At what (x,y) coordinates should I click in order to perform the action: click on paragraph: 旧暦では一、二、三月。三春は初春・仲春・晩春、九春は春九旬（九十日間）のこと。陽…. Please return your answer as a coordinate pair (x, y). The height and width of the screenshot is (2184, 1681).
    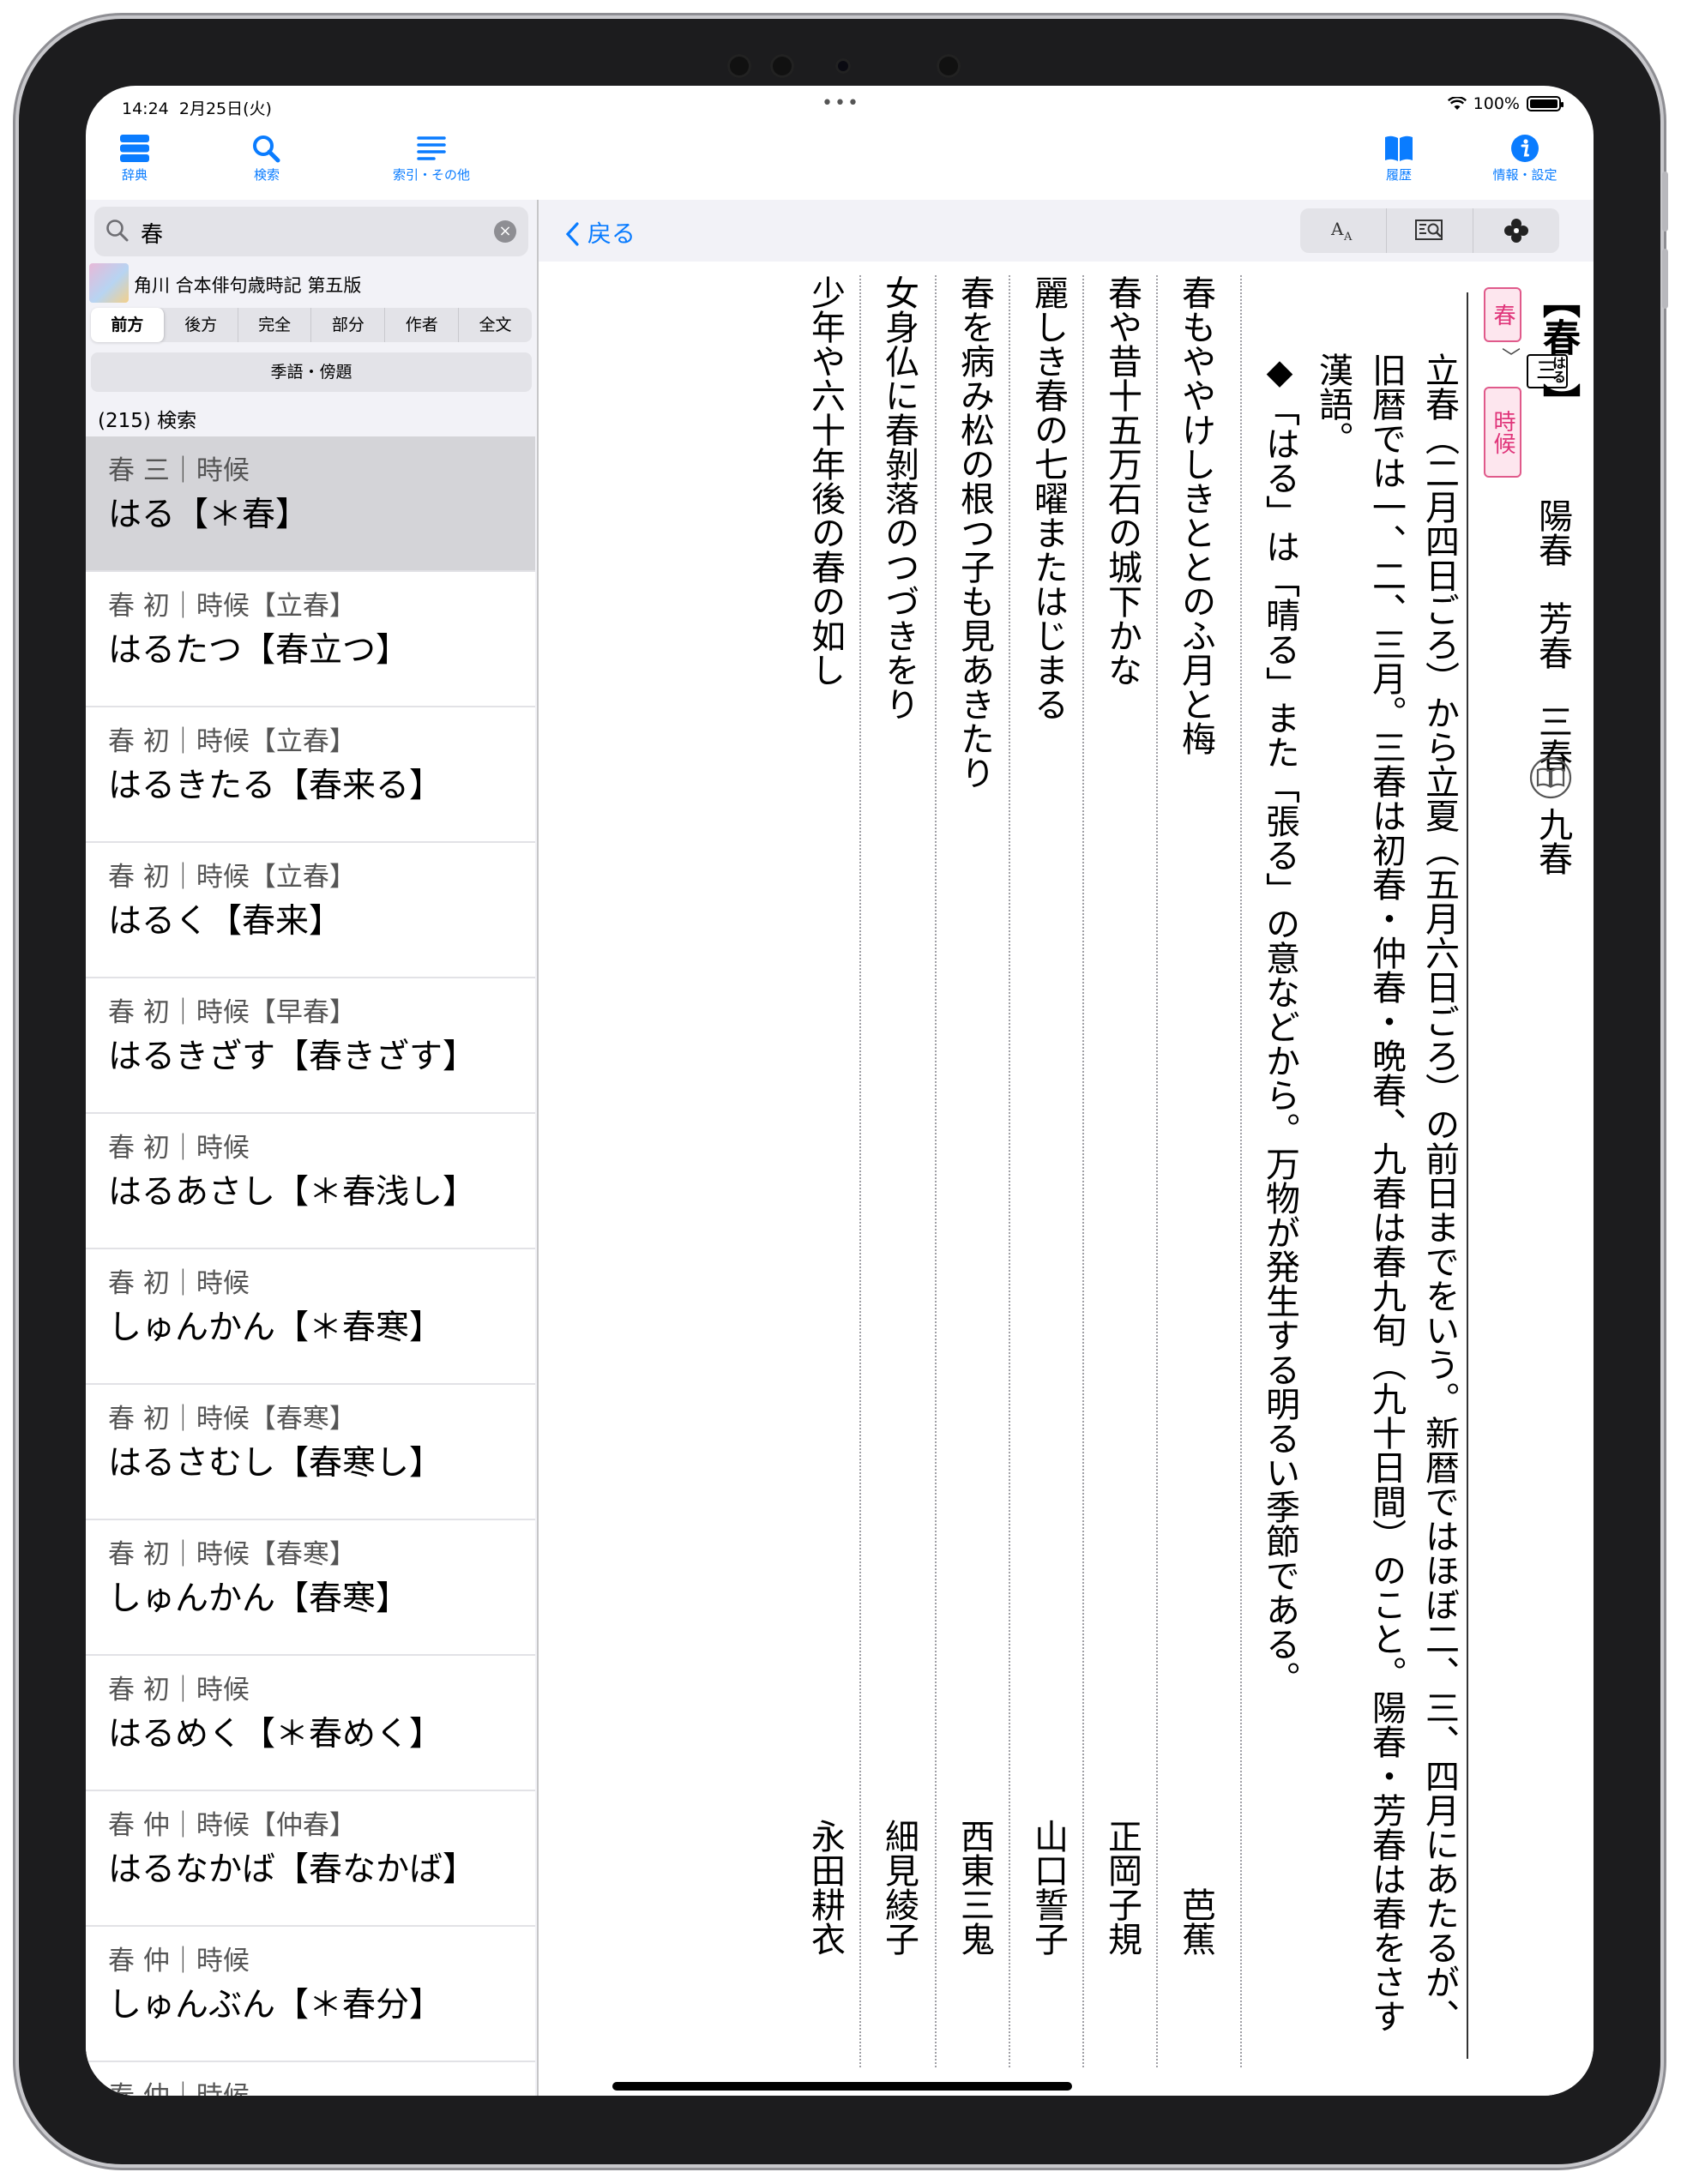
    Looking at the image, I should click on (1386, 1192).